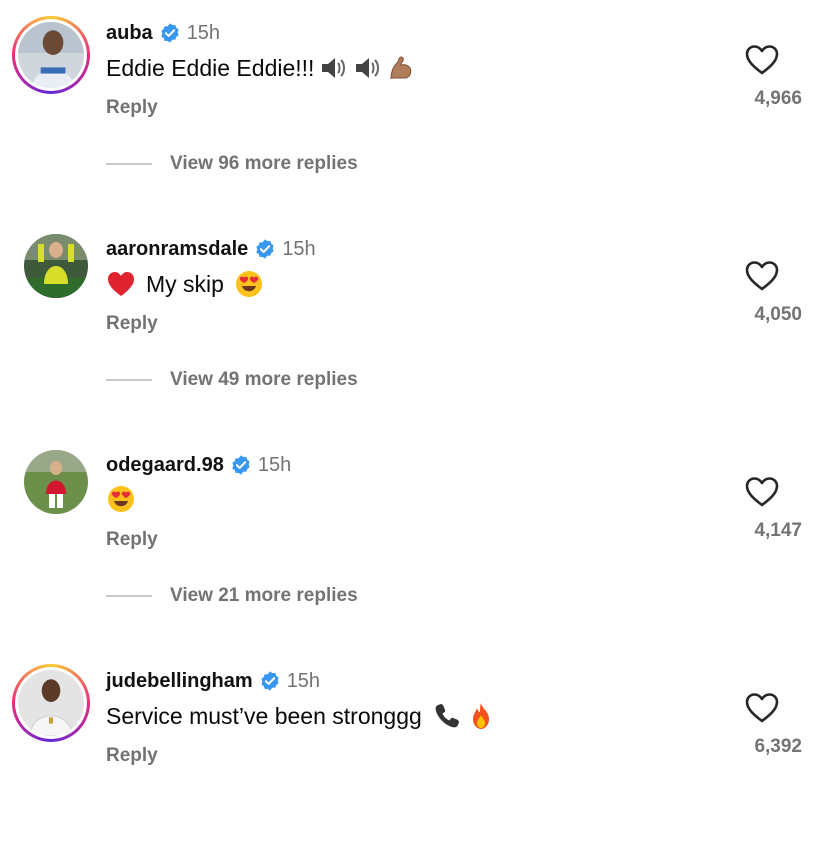 The width and height of the screenshot is (828, 864). Describe the element at coordinates (264, 163) in the screenshot. I see `view-replies-label: View 96 more replies` at that location.